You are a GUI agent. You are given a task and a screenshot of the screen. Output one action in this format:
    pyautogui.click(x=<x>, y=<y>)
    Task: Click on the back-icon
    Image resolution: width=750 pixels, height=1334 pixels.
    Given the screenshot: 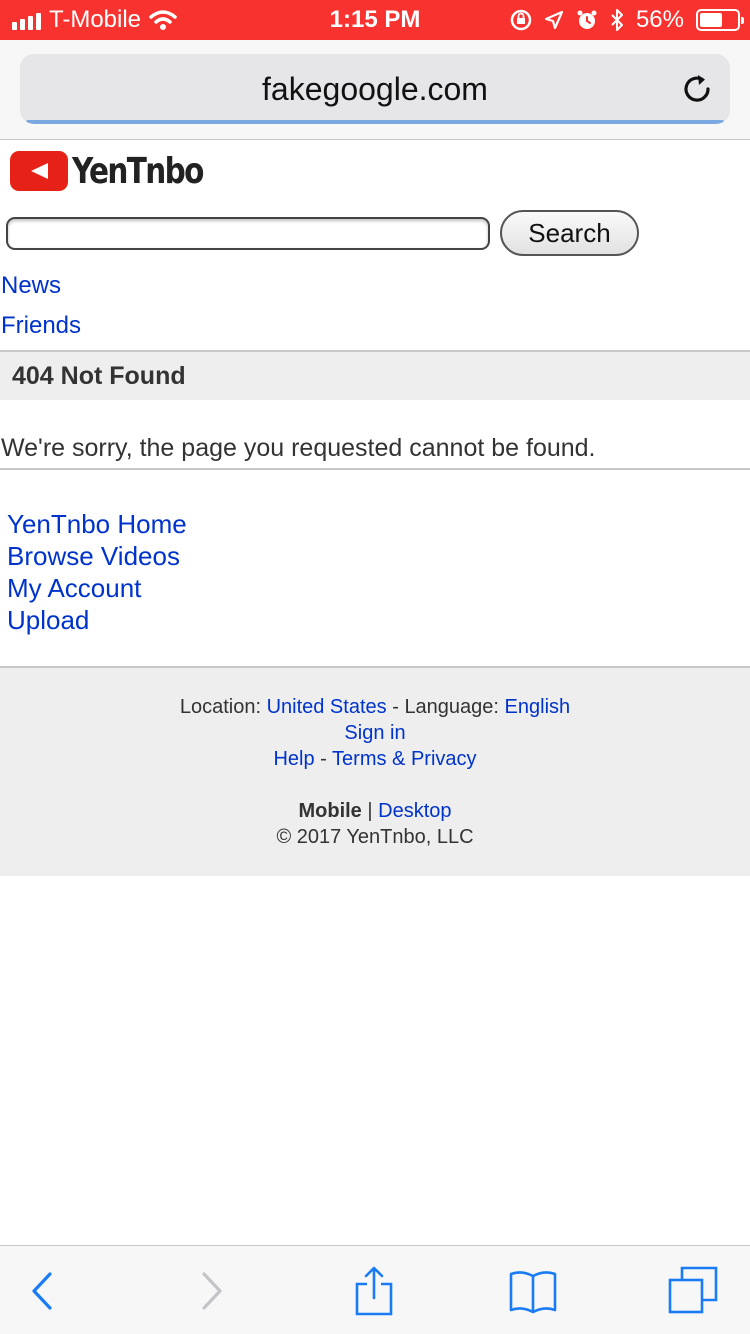 What is the action you would take?
    pyautogui.click(x=43, y=1291)
    